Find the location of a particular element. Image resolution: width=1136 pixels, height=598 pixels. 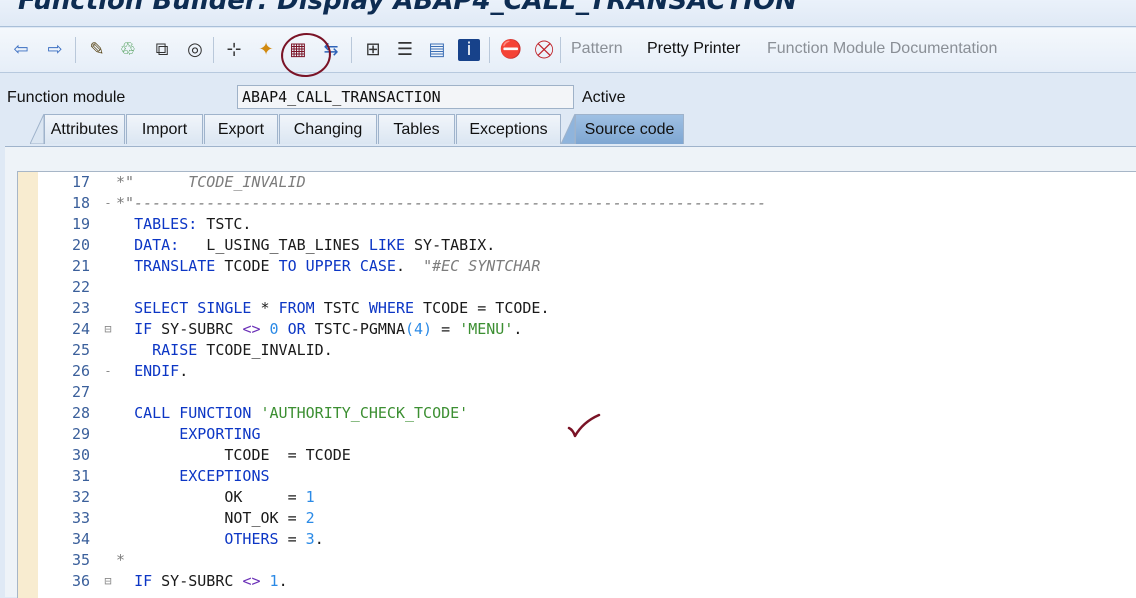

line-number: 27 is located at coordinates (80, 392).